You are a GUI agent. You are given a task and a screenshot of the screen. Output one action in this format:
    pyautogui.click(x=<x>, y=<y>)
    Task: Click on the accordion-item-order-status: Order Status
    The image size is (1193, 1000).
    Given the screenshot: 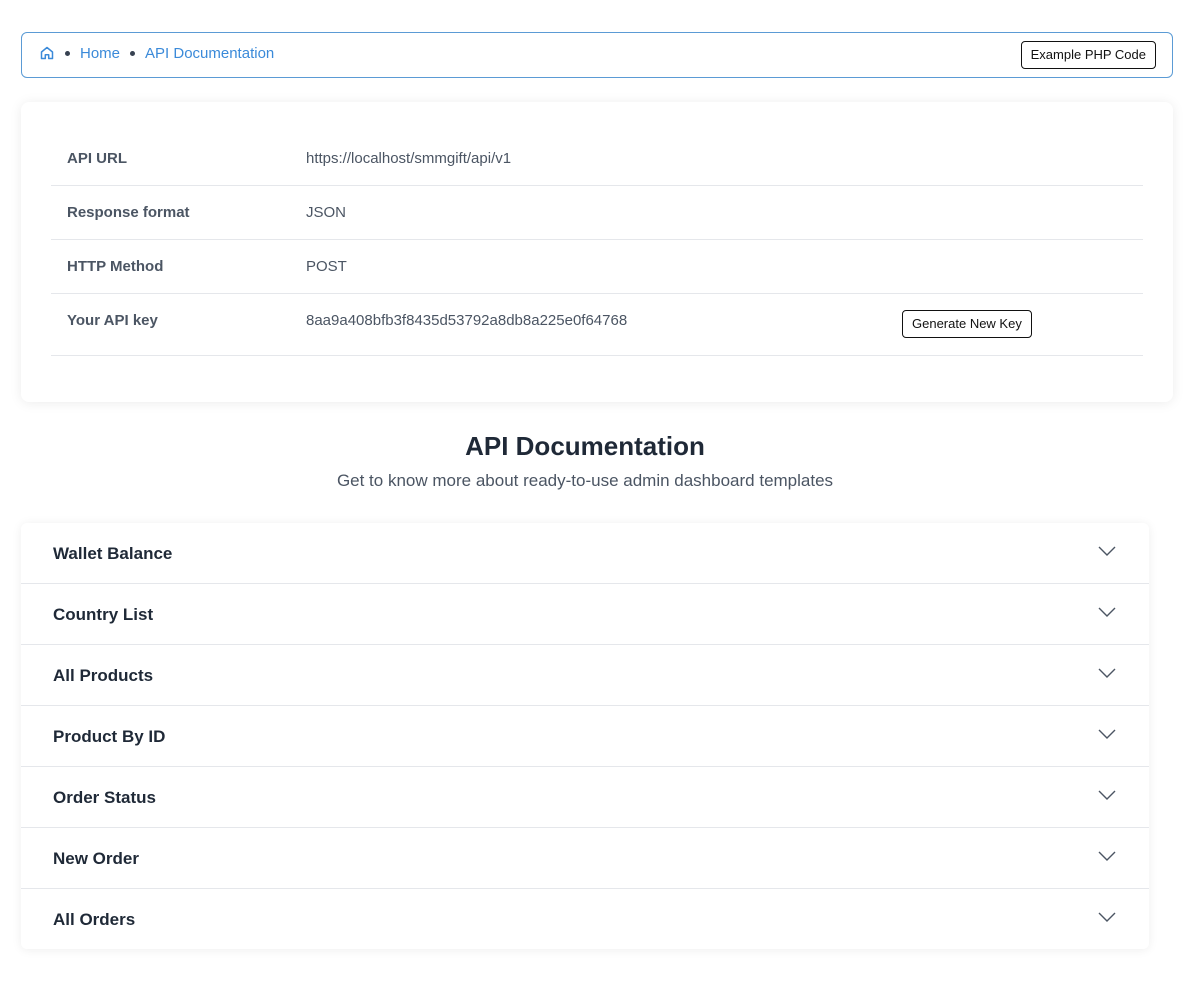 What is the action you would take?
    pyautogui.click(x=585, y=797)
    